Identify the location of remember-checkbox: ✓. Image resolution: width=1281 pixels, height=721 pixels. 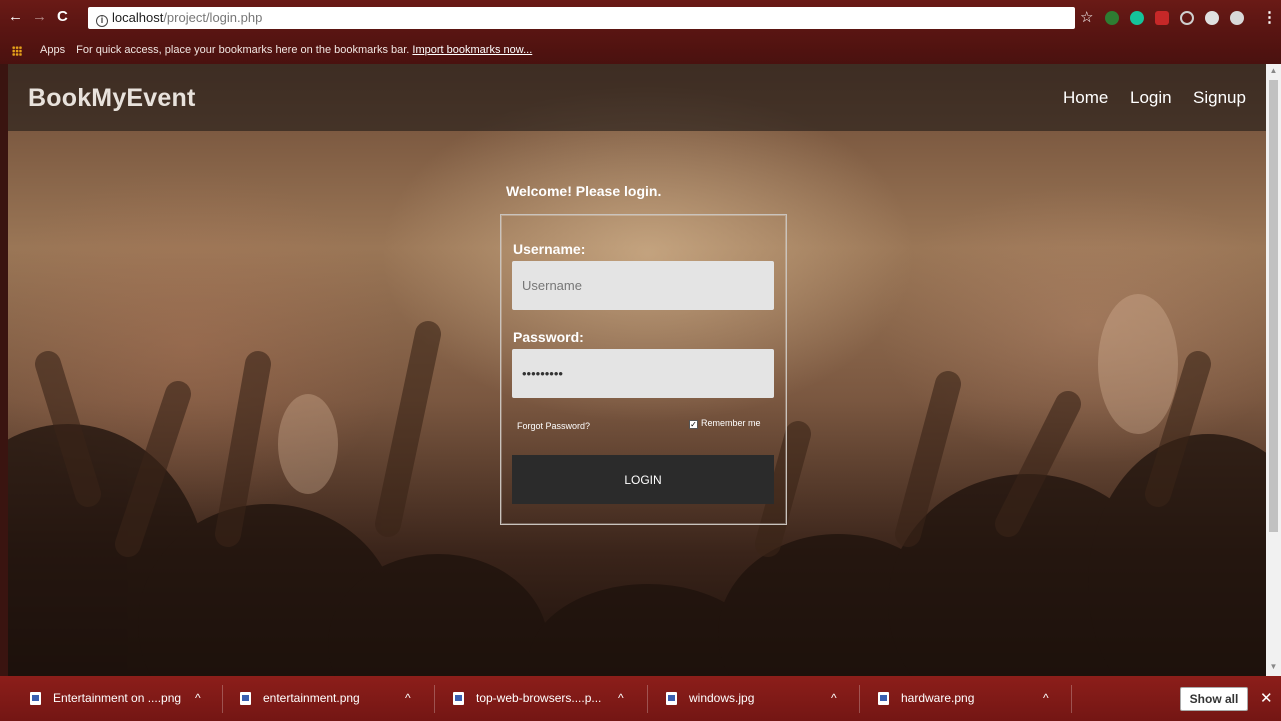
(693, 424).